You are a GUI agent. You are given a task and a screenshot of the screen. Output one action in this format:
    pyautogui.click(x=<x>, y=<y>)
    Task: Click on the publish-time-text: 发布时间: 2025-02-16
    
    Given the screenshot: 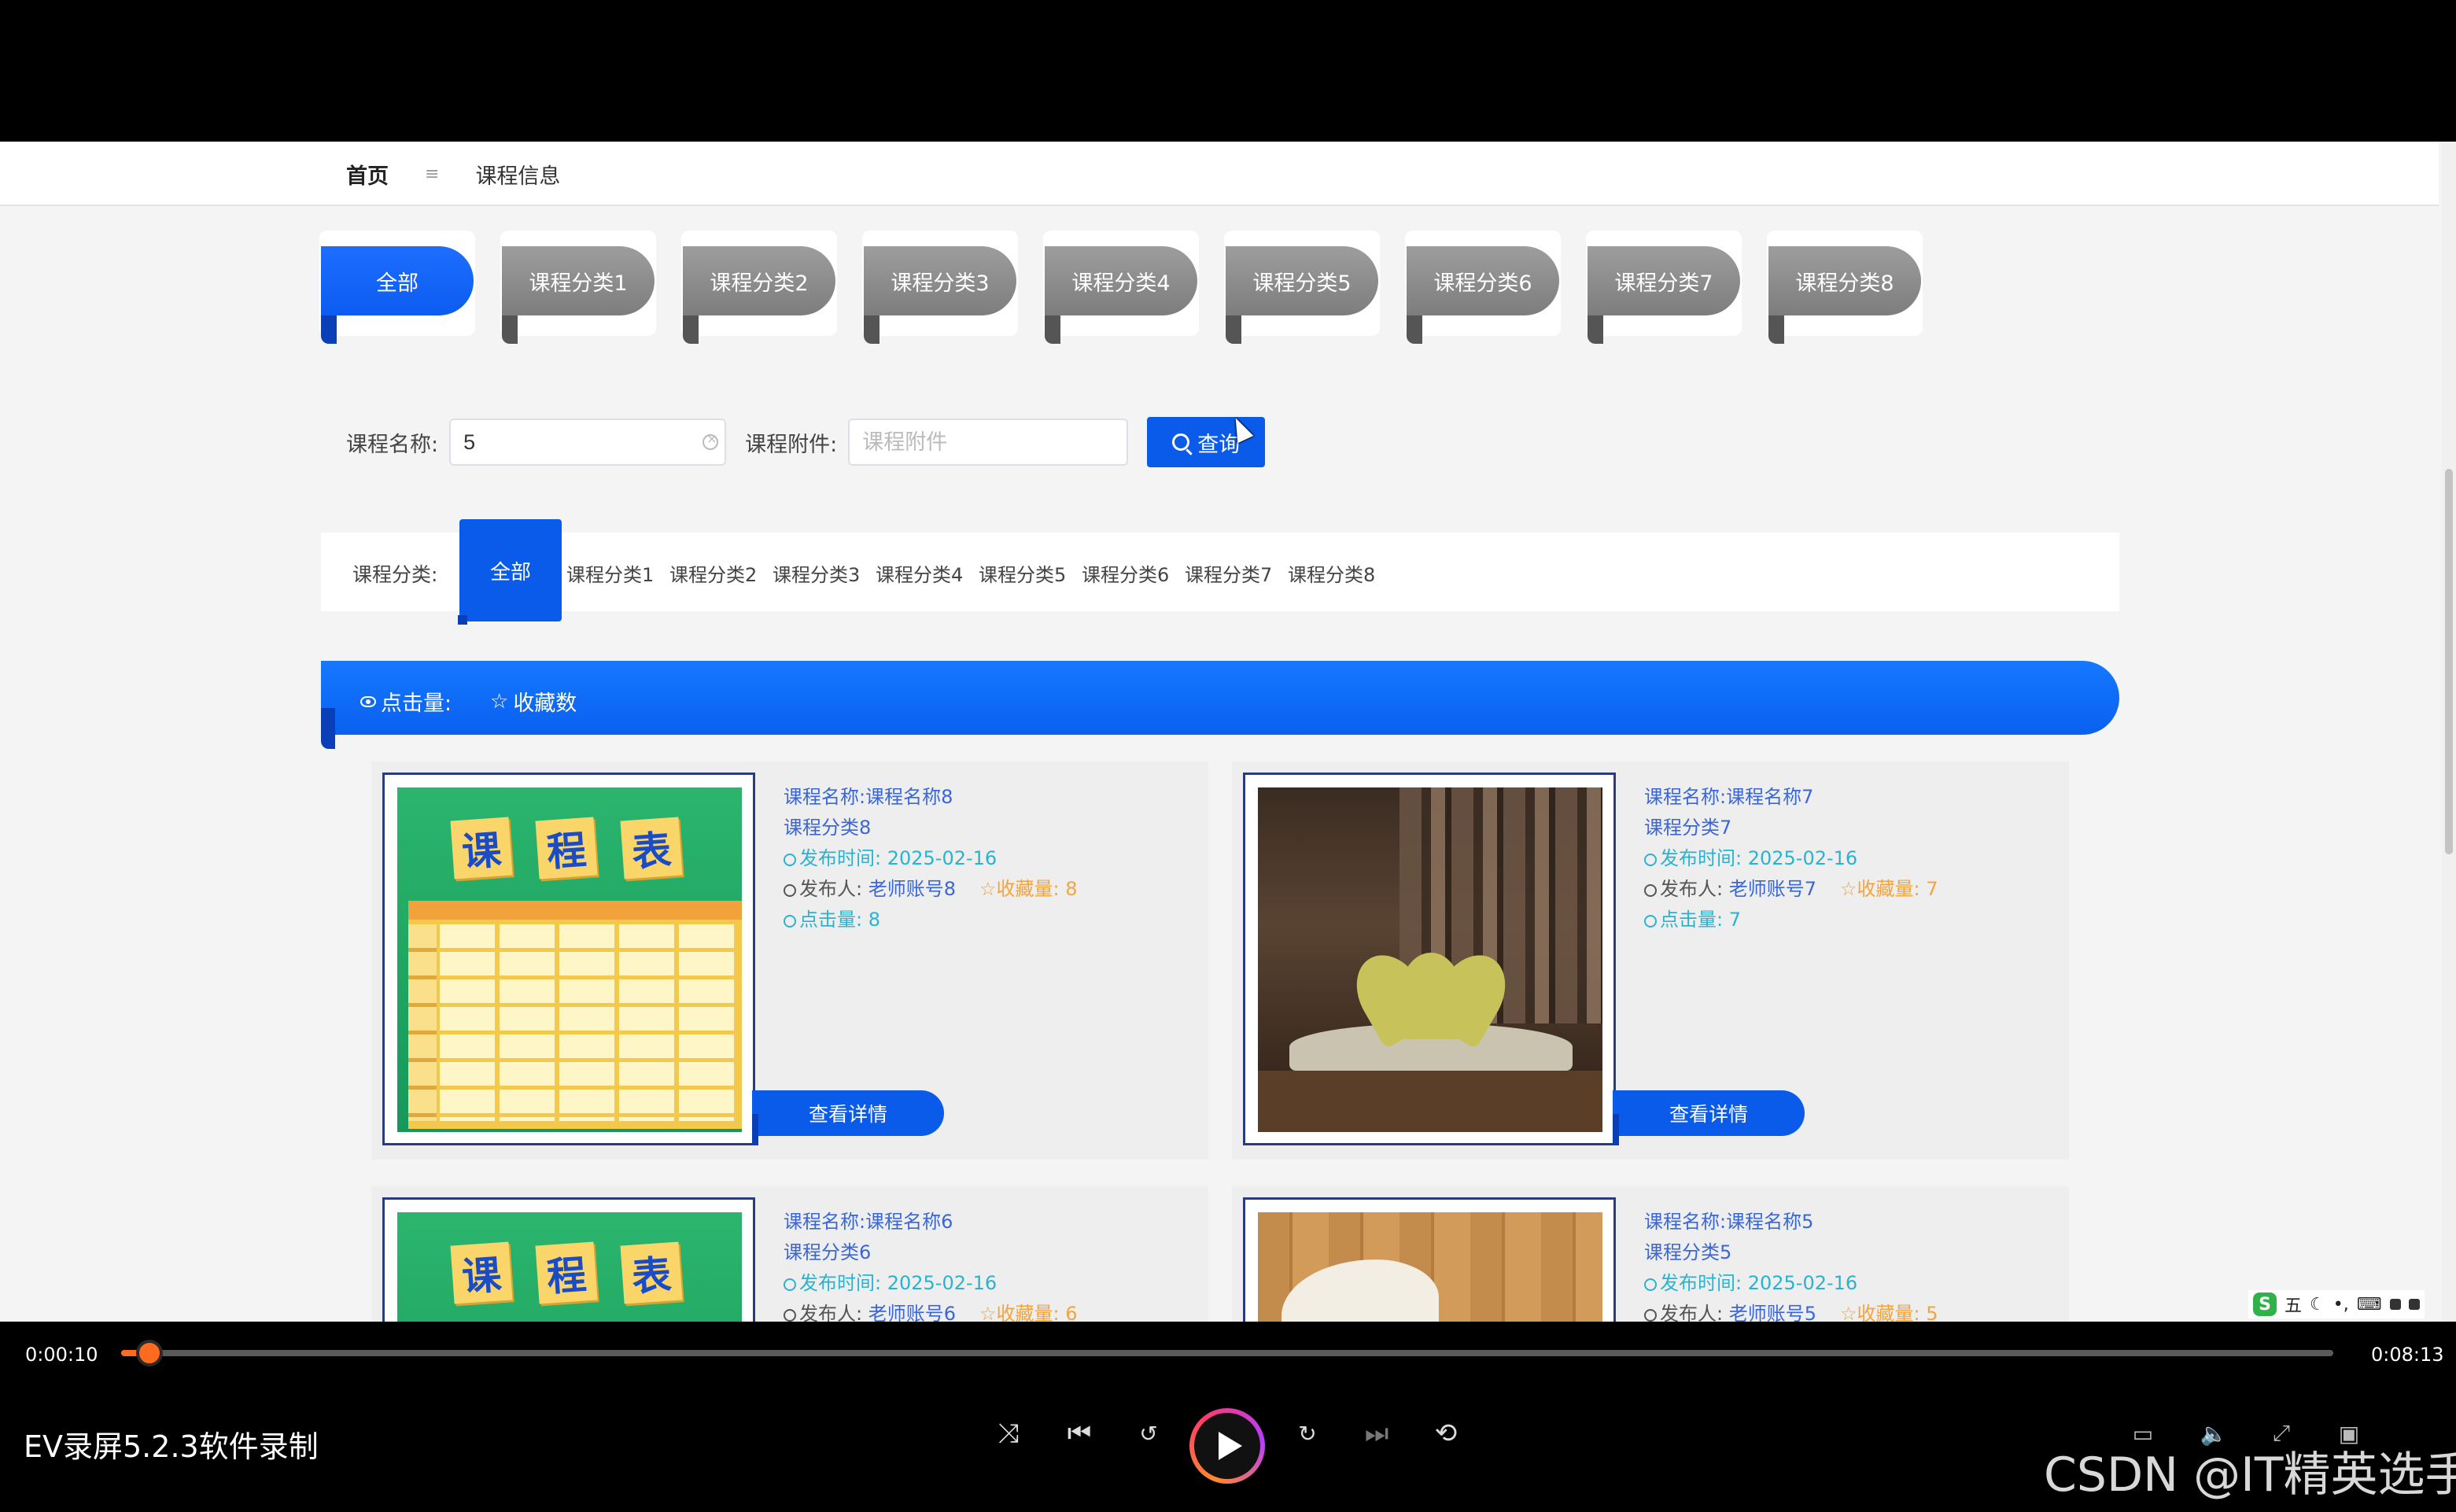 What is the action you would take?
    pyautogui.click(x=898, y=1283)
    